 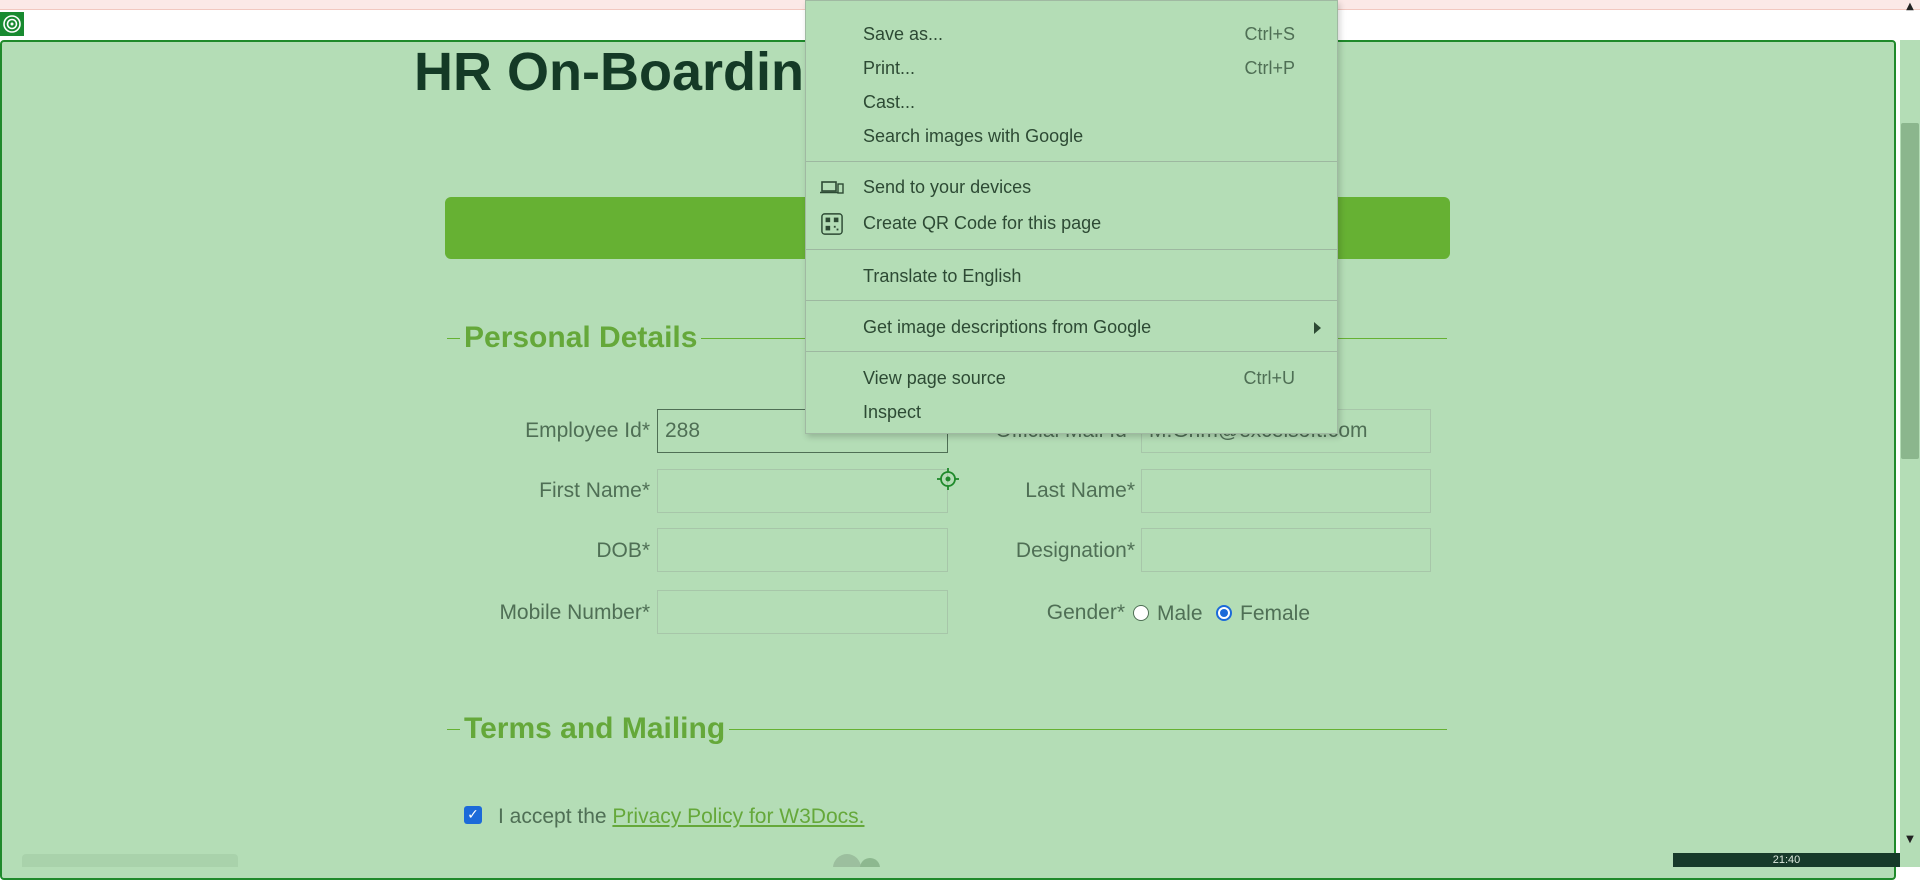 I want to click on section-title-terms: Terms and Mailing, so click(x=595, y=729).